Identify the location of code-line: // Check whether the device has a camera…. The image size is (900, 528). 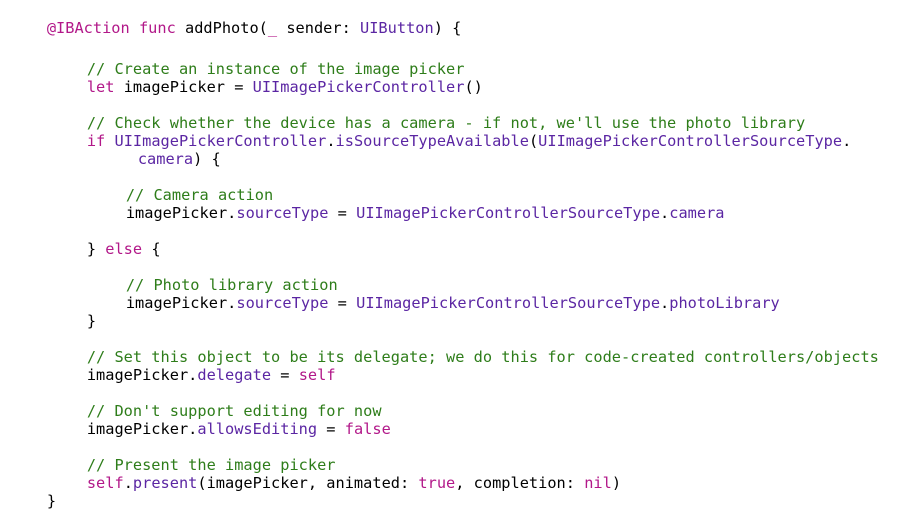
(427, 114).